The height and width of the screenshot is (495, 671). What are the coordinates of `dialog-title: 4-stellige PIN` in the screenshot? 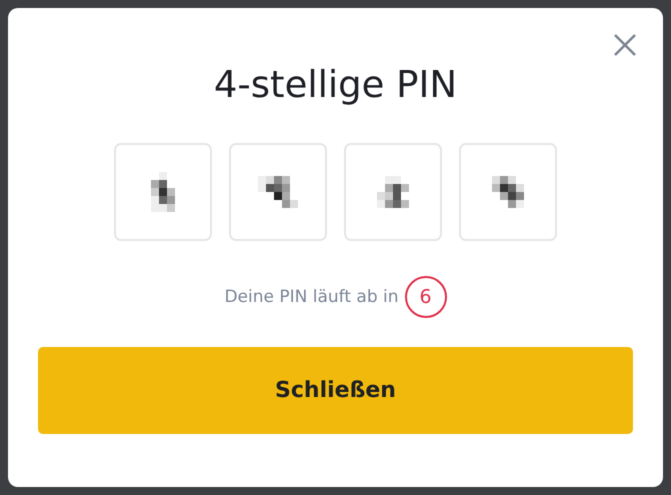 It's located at (336, 85).